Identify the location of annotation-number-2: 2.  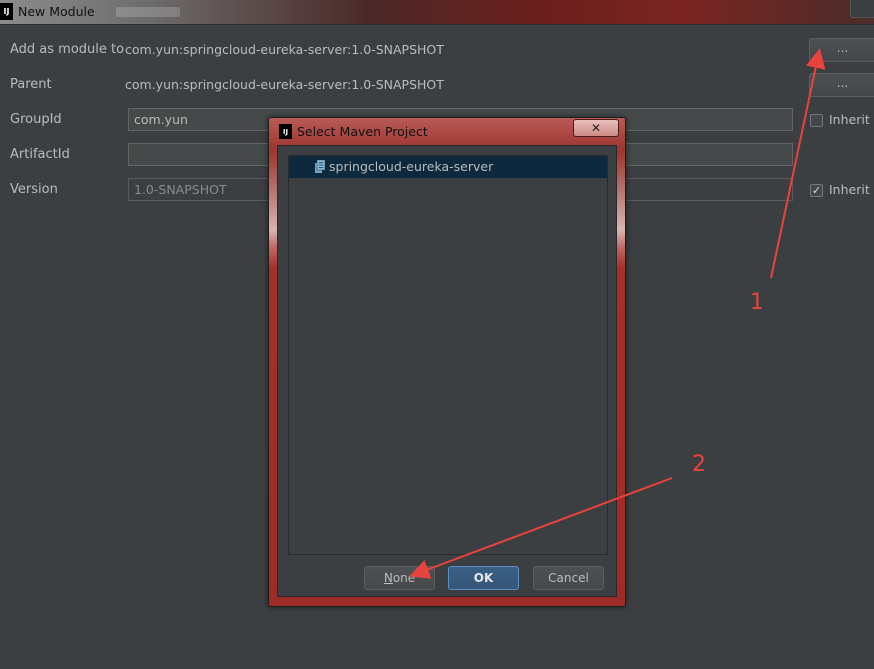
(699, 464).